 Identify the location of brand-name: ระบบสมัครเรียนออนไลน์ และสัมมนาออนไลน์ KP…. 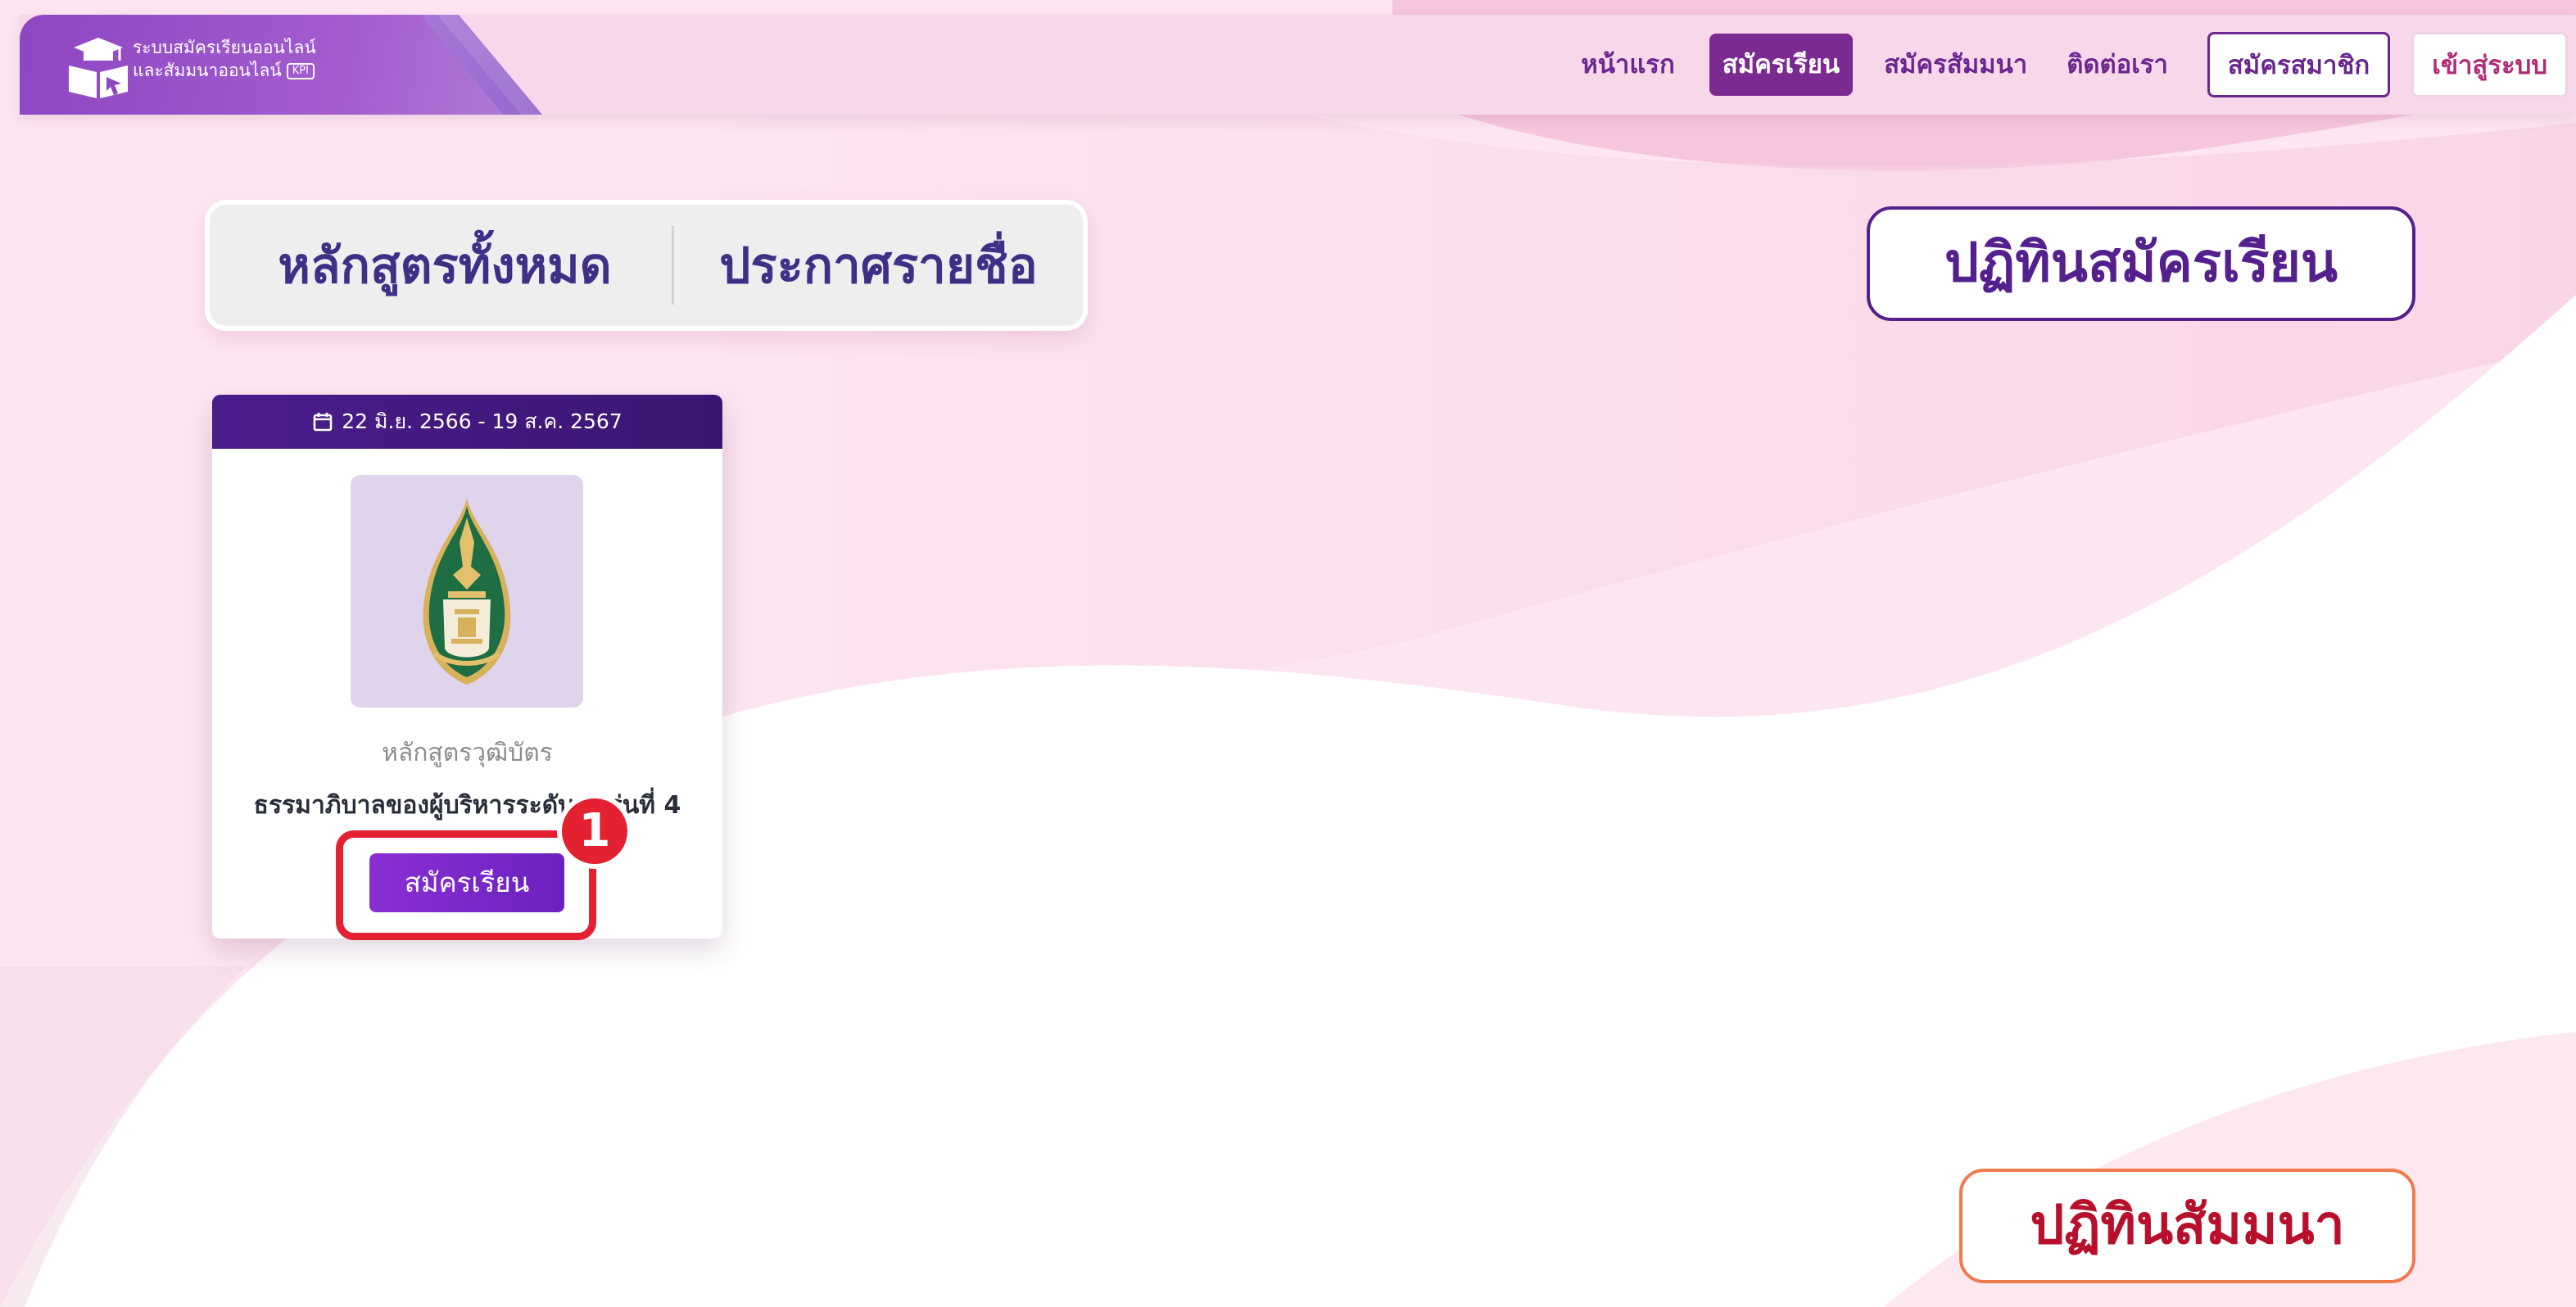
(224, 59).